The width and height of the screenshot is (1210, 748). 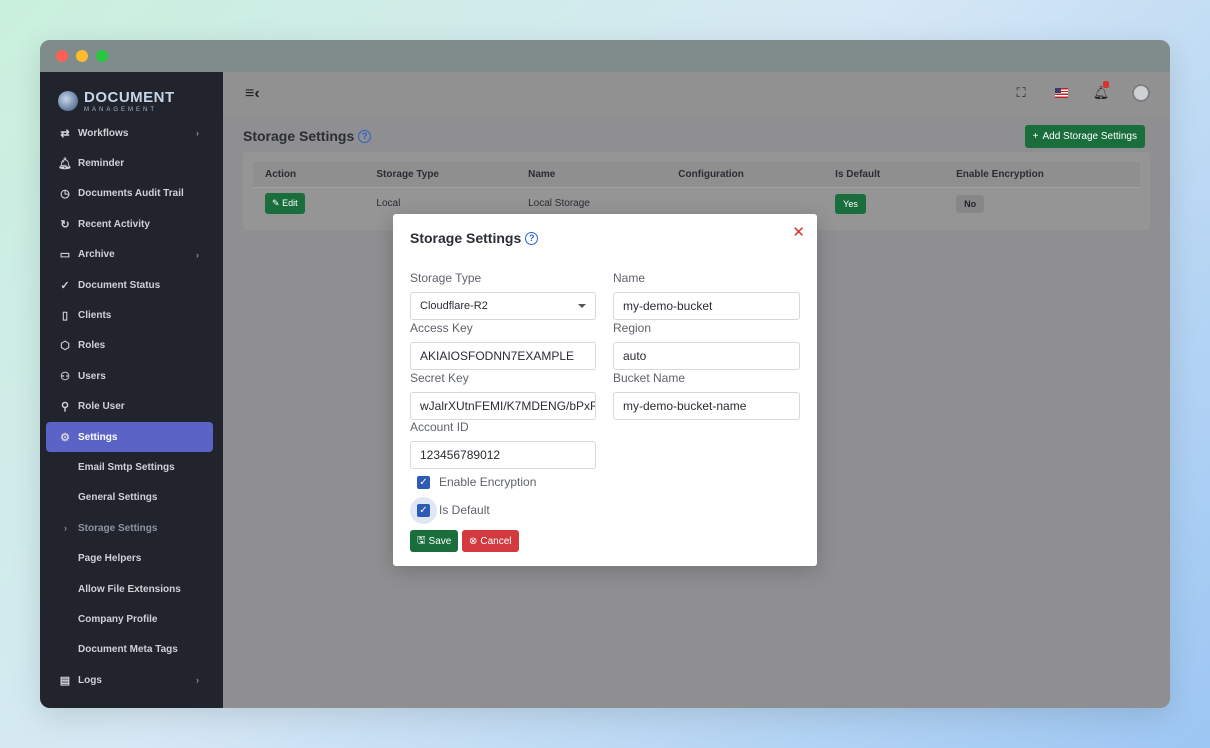 I want to click on sidebar-subitem-label: Email Smtp Settings, so click(x=126, y=467).